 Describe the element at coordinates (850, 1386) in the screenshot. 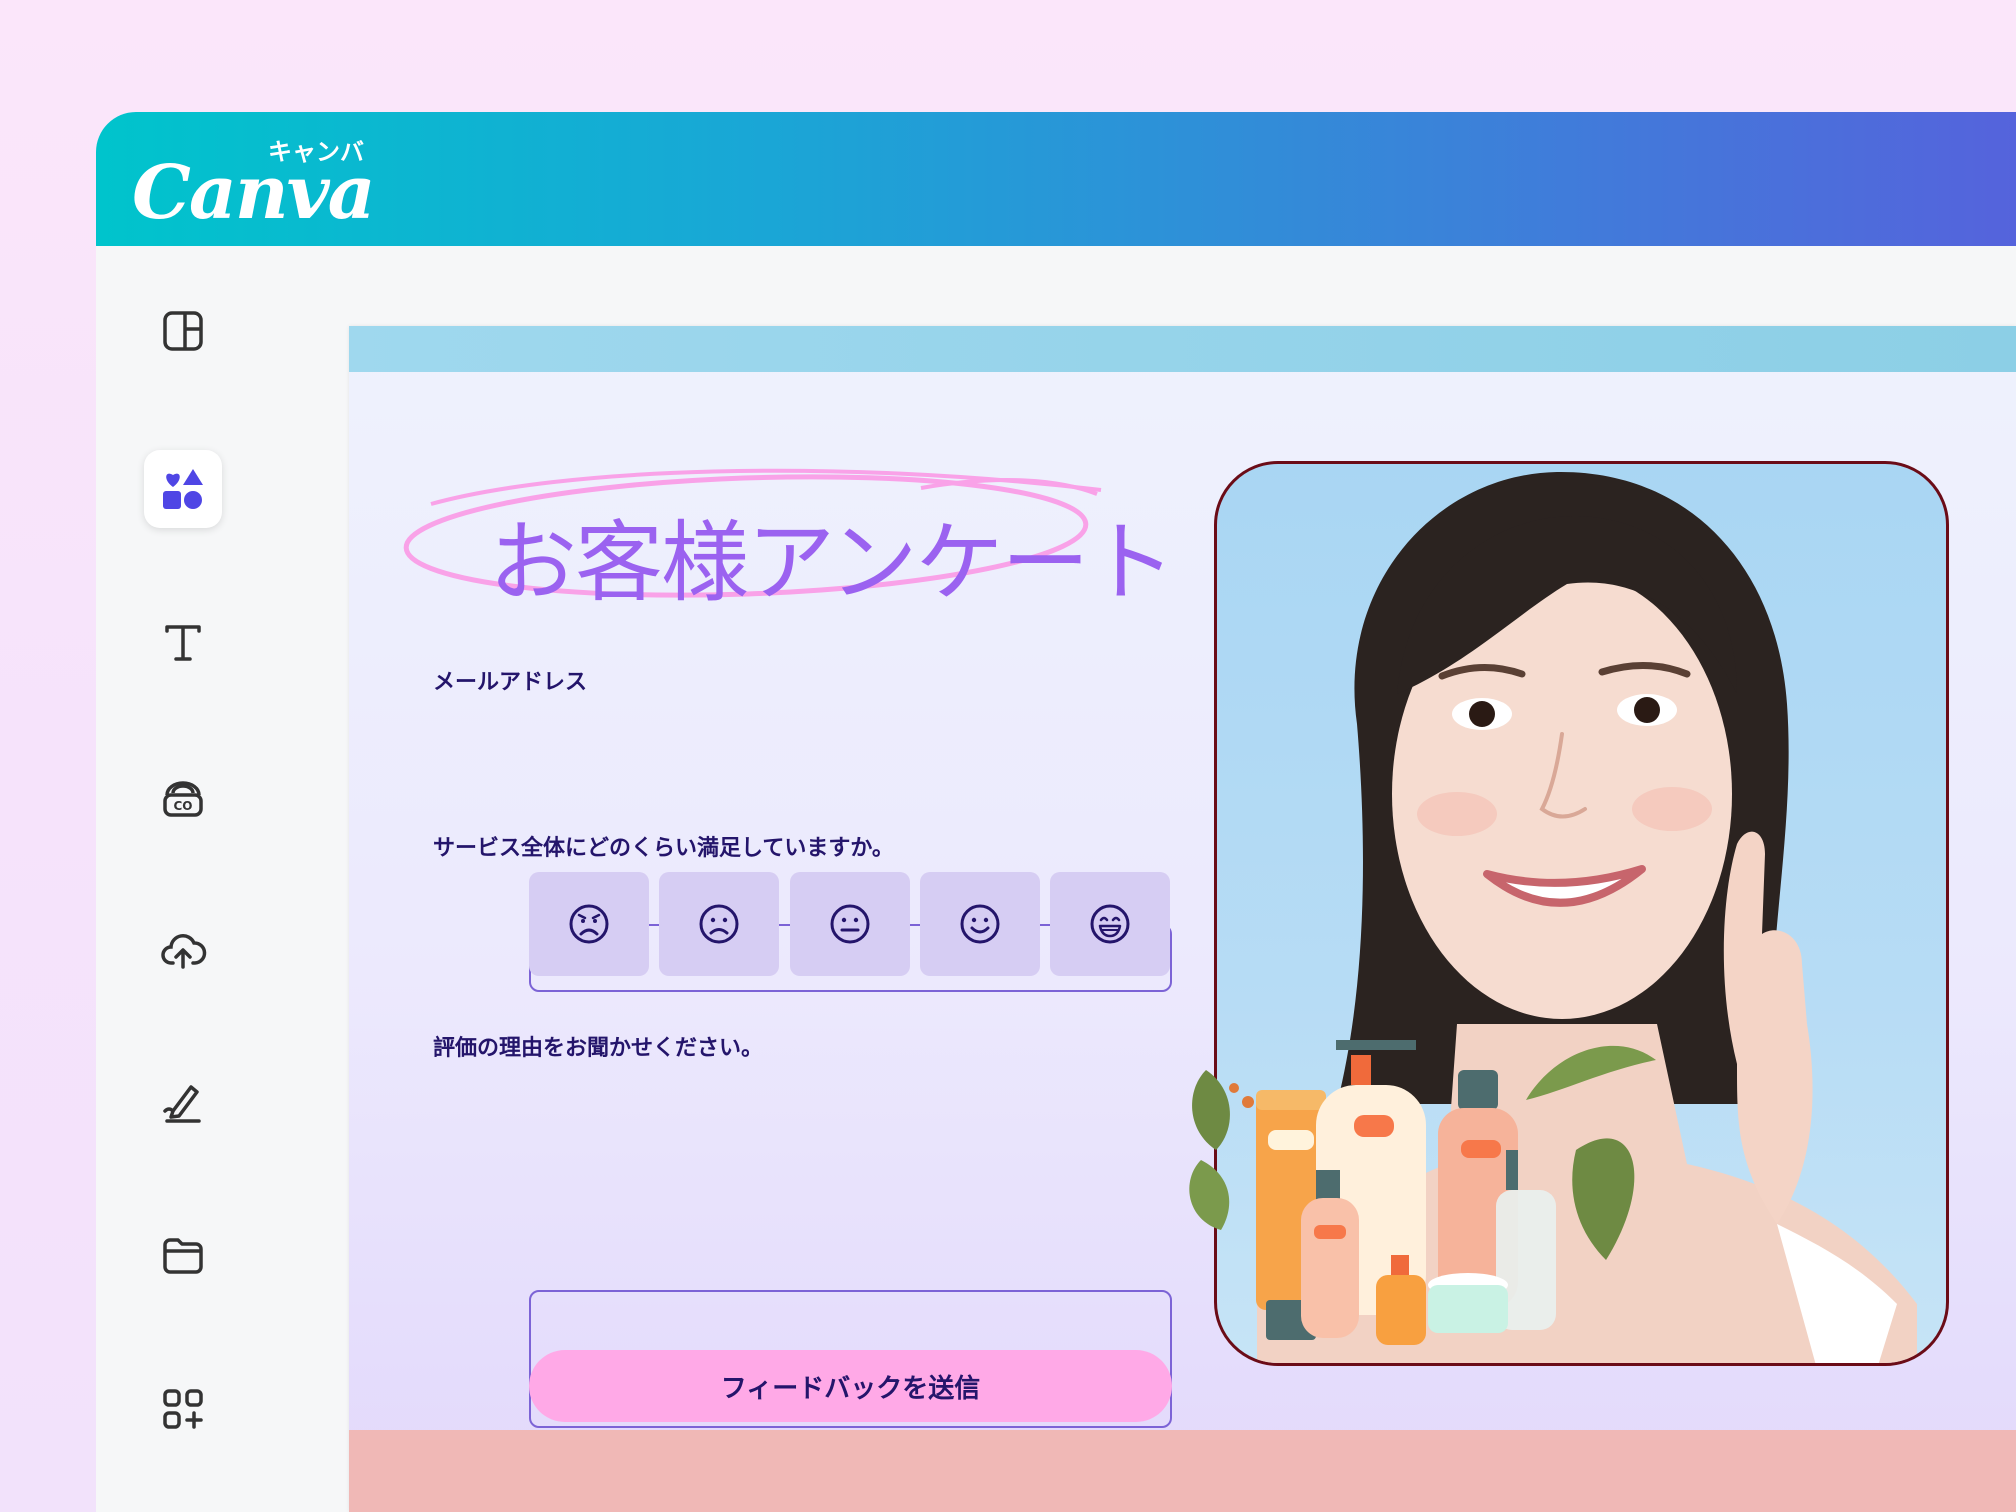

I see `submit-feedback-button: フィードバックを送信` at that location.